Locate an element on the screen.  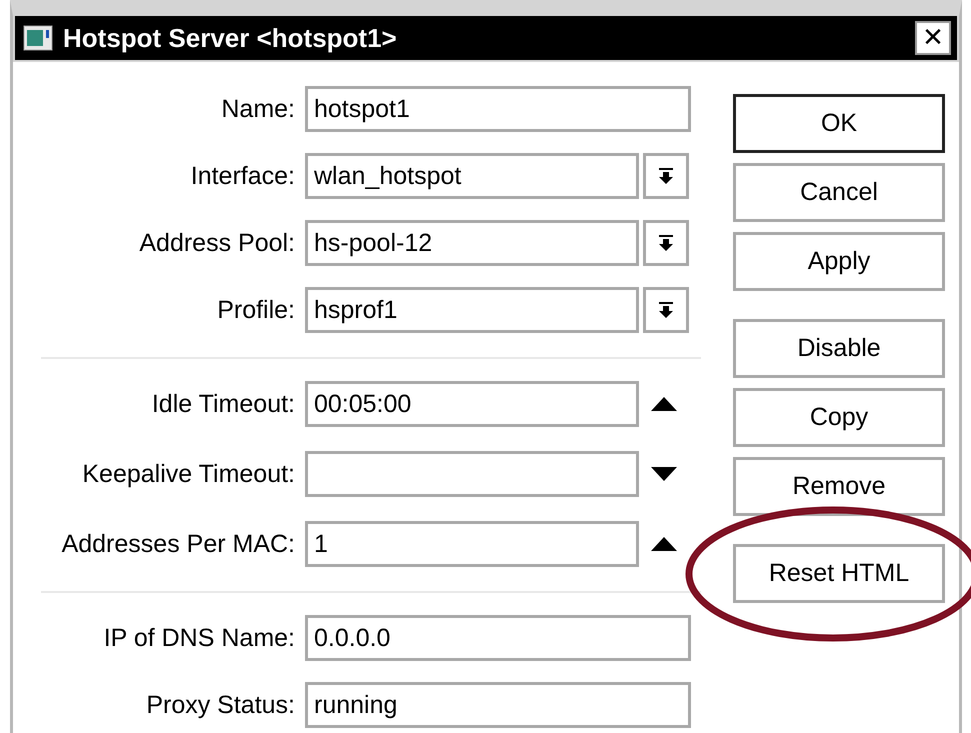
field-label: Idle Timeout: is located at coordinates (223, 404).